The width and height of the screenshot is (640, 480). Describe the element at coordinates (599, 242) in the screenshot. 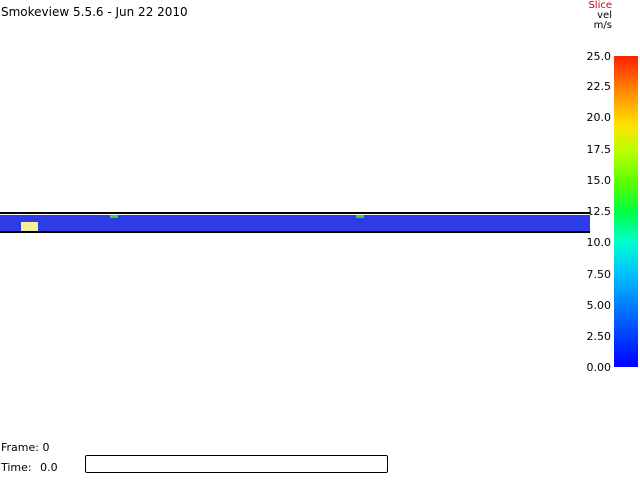

I see `colorbar-tick: 10.0` at that location.